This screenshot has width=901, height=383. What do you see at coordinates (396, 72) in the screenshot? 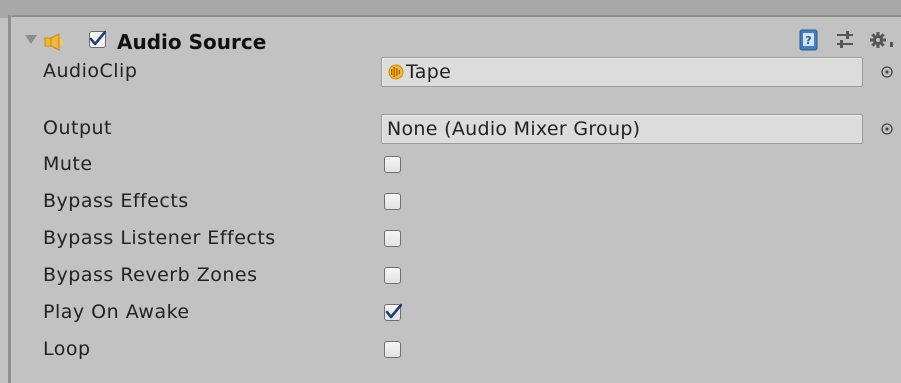
I see `audio-clip-icon` at bounding box center [396, 72].